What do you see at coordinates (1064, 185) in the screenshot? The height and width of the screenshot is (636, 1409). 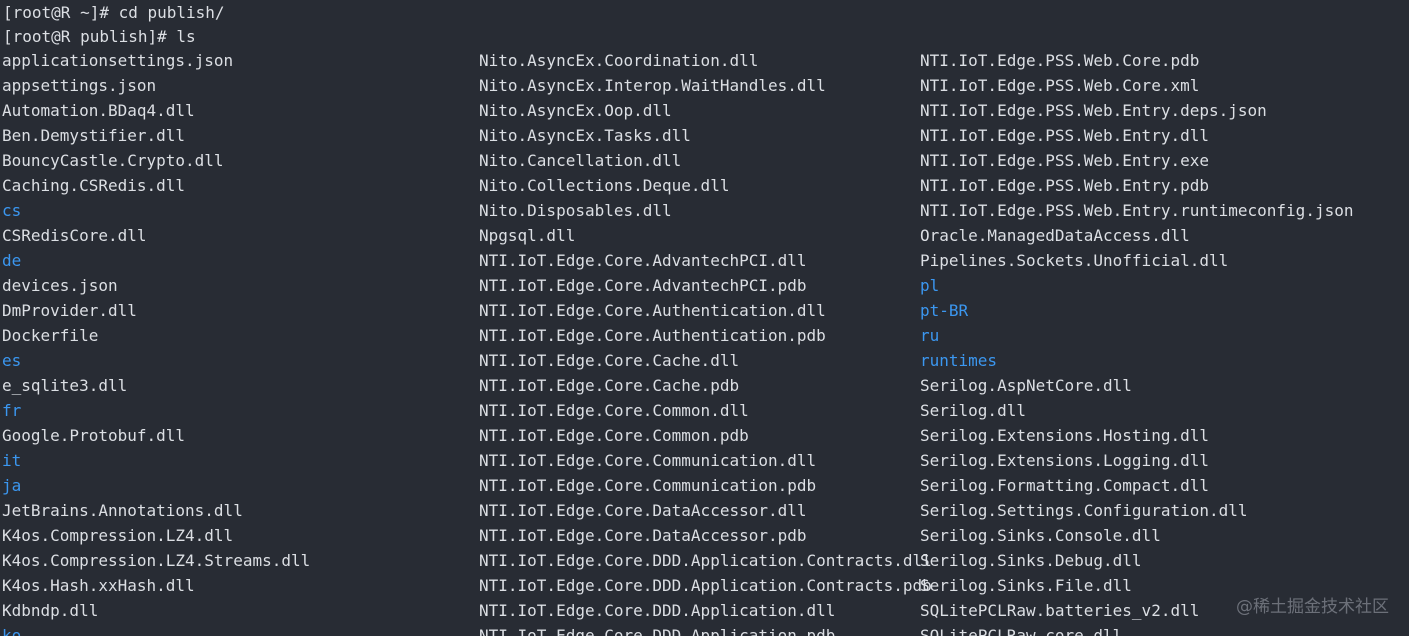 I see `file-entry: NTI.IoT.Edge.PSS.Web.Entry.pdb` at bounding box center [1064, 185].